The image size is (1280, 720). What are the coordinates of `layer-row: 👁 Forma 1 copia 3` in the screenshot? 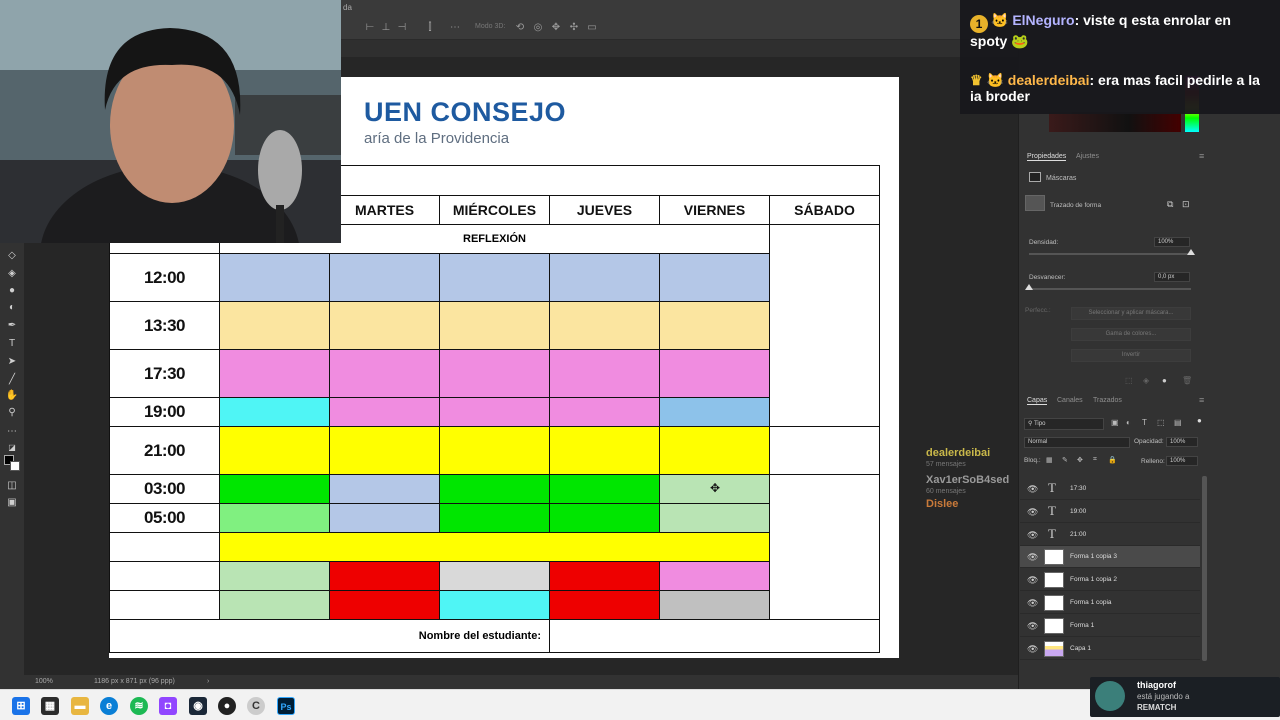 It's located at (1110, 557).